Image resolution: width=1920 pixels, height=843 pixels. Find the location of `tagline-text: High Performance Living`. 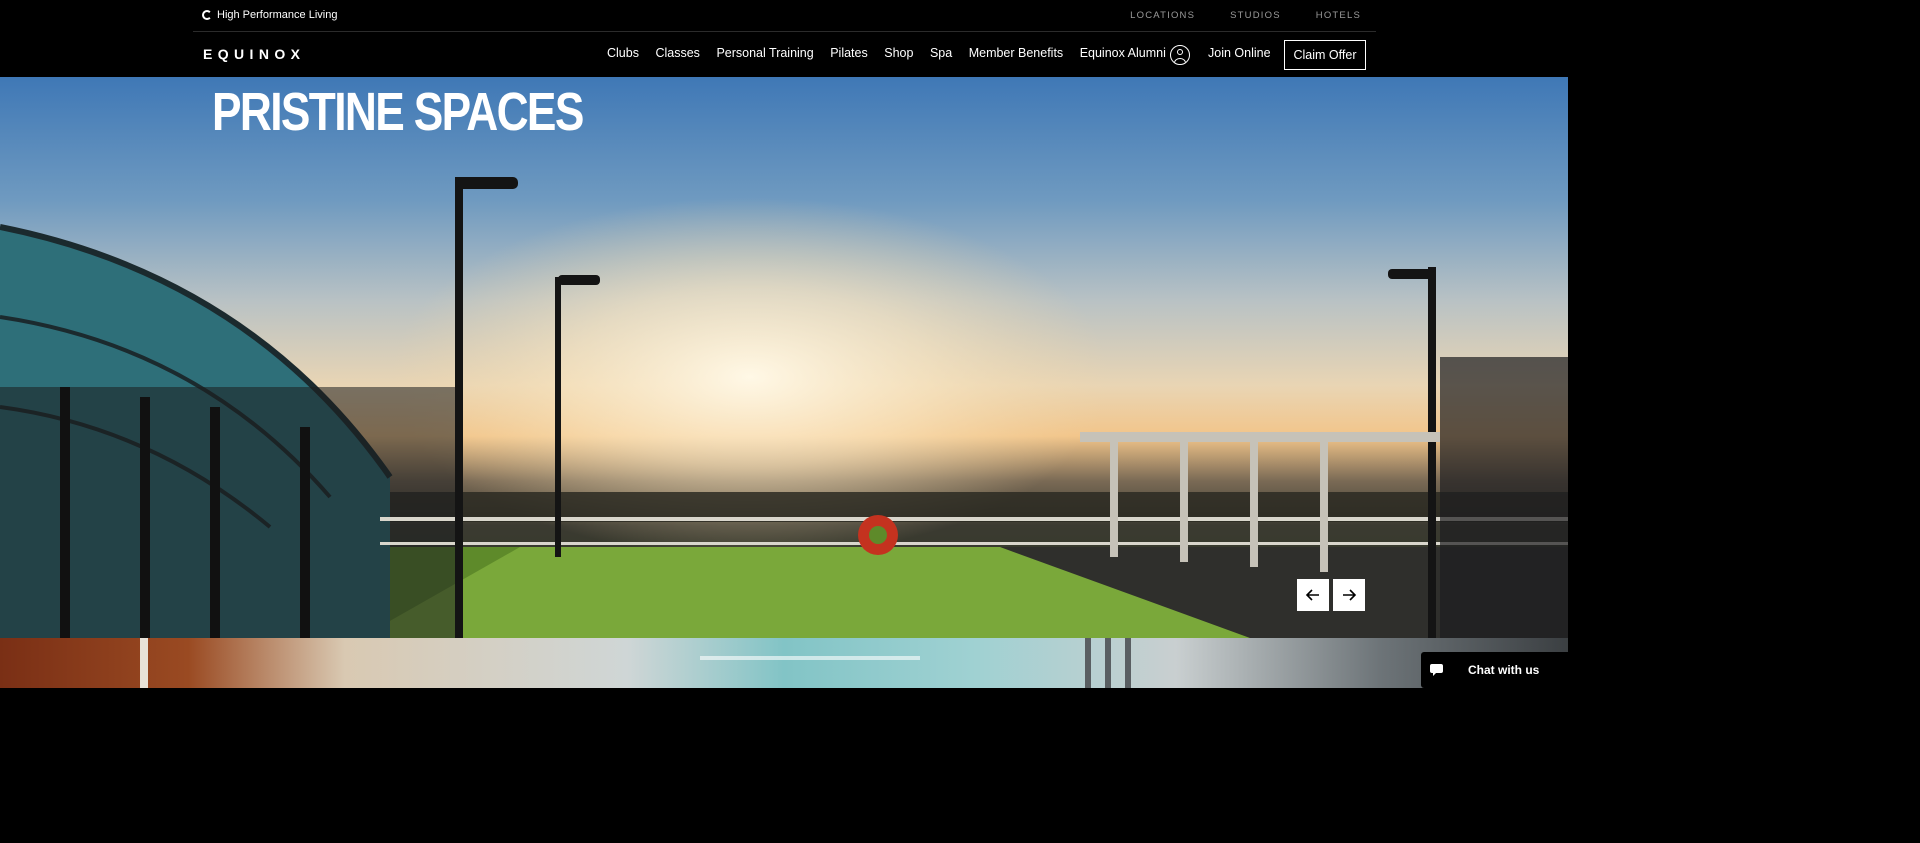

tagline-text: High Performance Living is located at coordinates (277, 15).